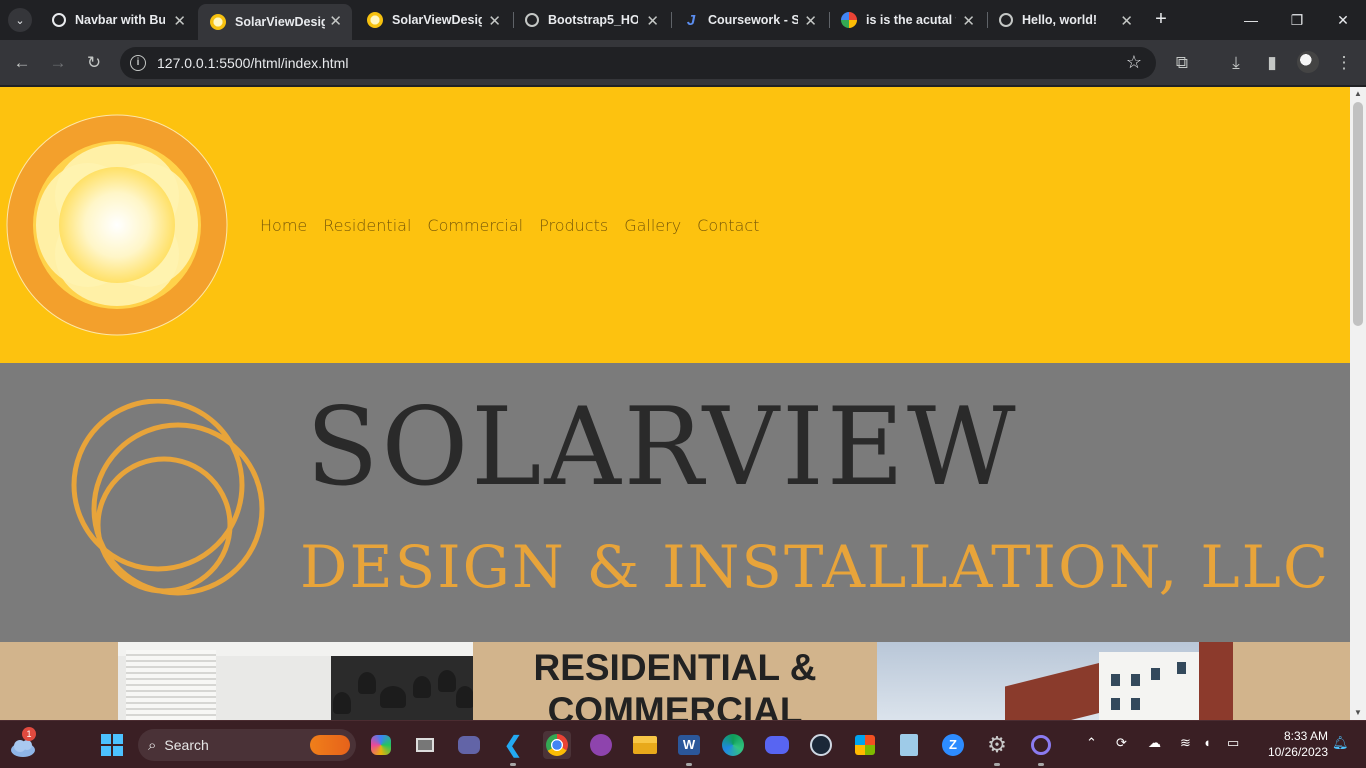 The image size is (1366, 768). I want to click on tab-coursework: J Coursework - St ✕, so click(749, 20).